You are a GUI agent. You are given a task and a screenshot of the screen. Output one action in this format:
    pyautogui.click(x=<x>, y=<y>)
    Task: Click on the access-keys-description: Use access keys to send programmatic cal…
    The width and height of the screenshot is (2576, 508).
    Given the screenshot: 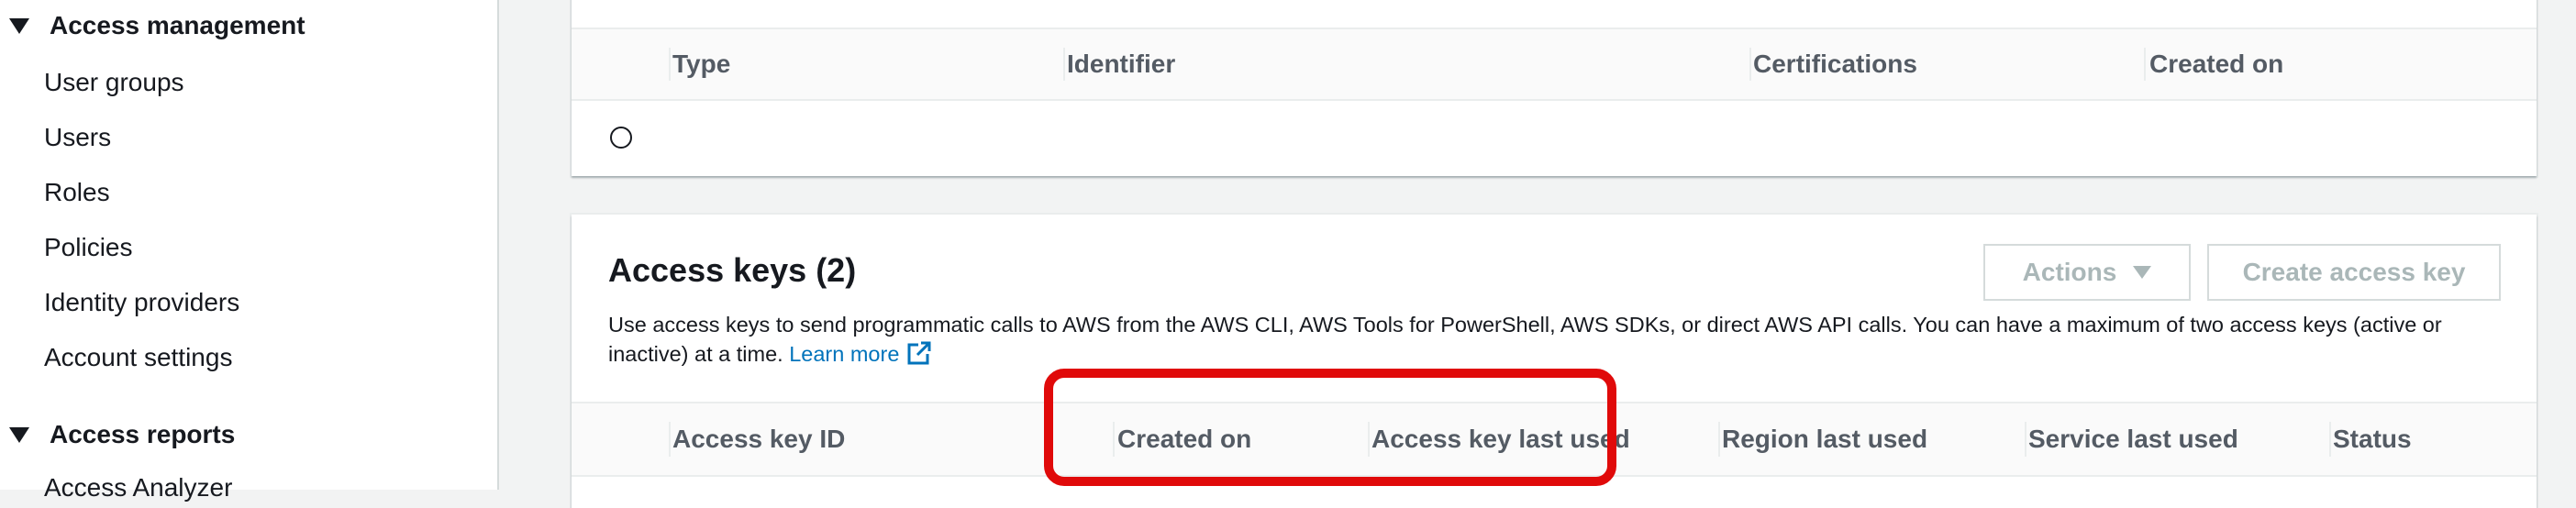 What is the action you would take?
    pyautogui.click(x=1557, y=339)
    